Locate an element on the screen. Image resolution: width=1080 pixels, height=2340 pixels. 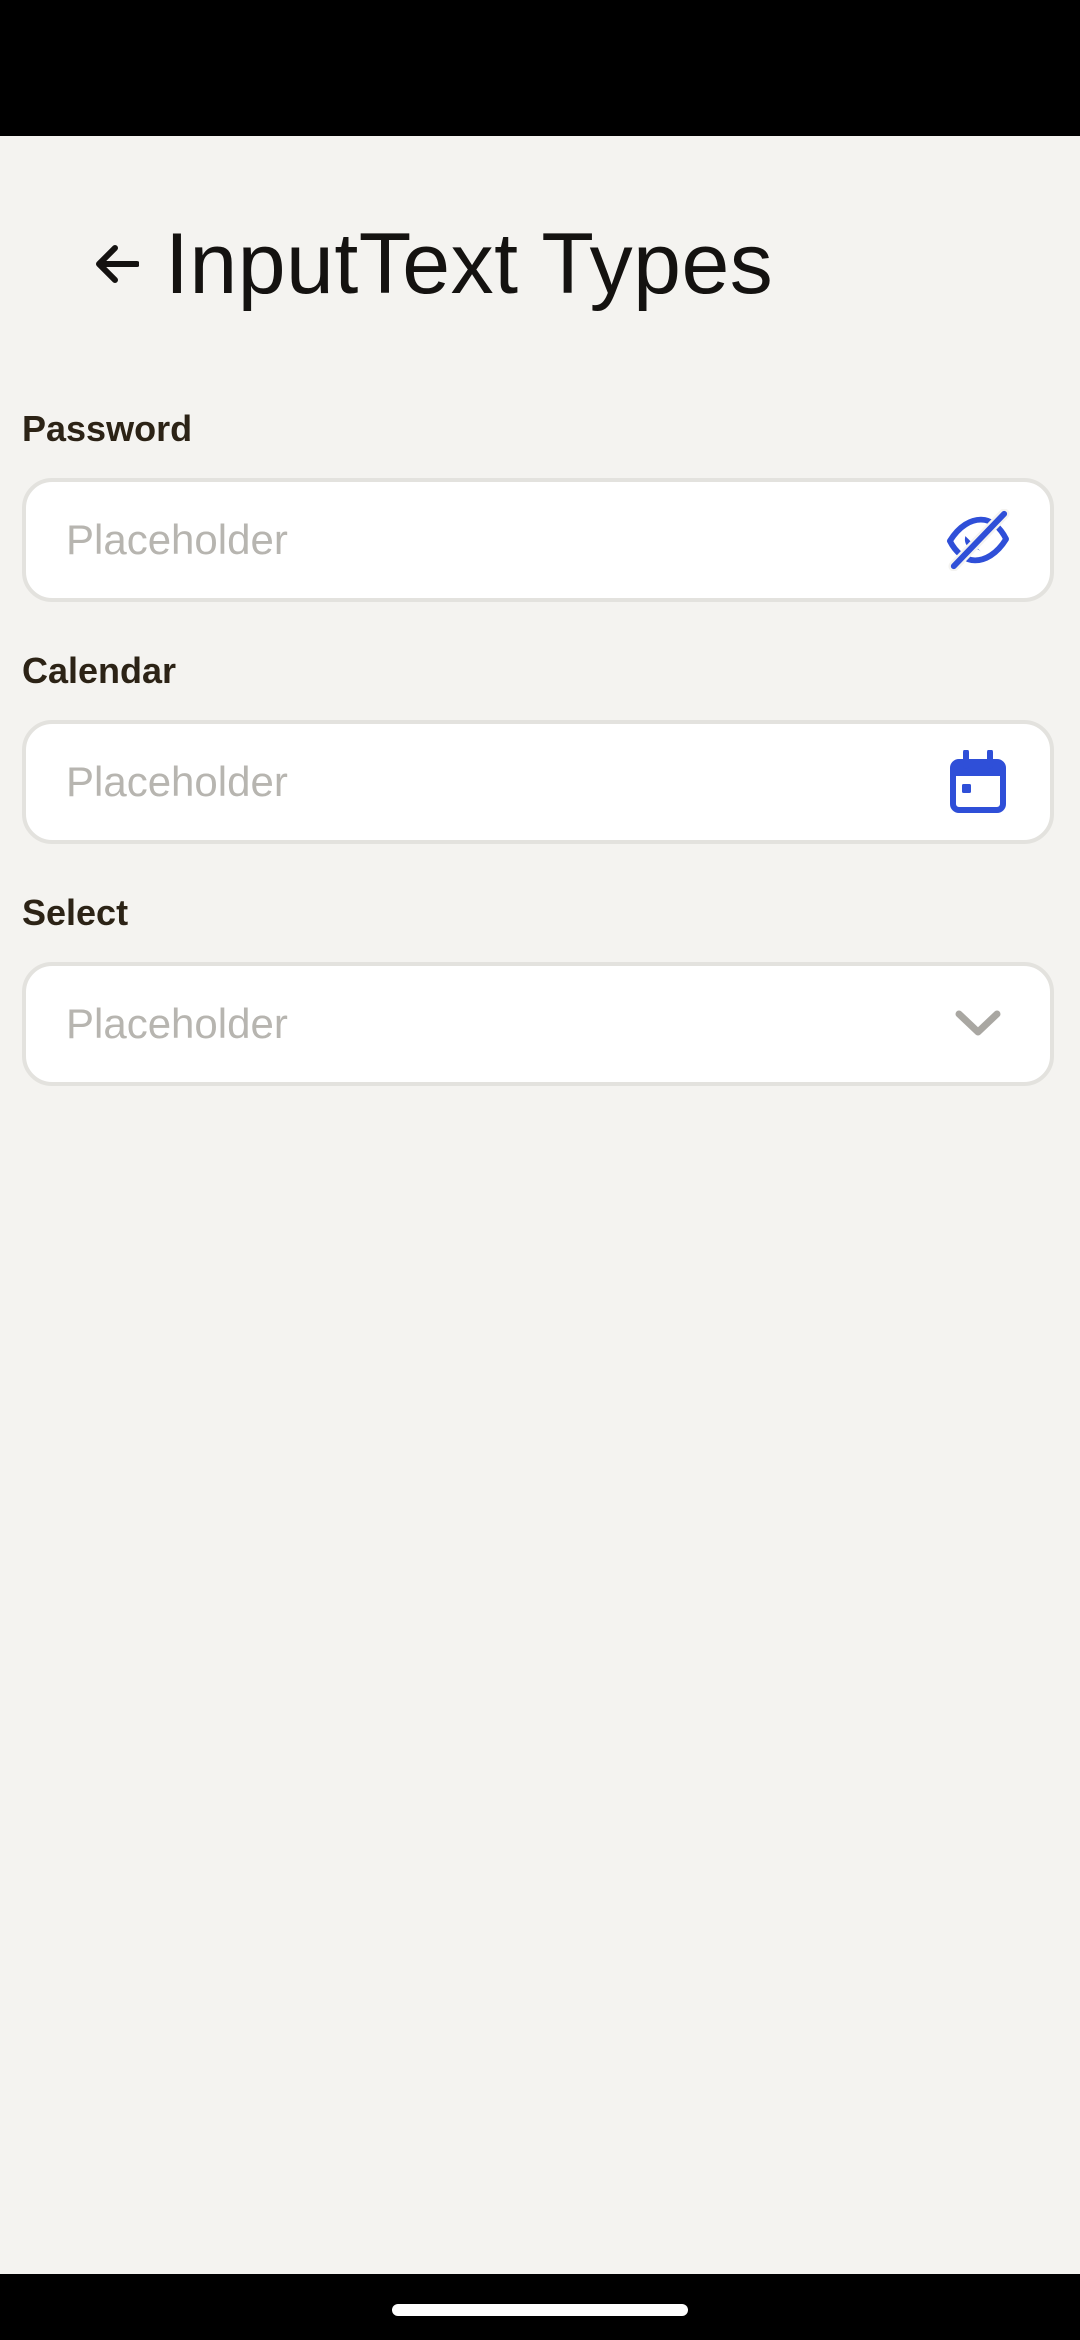
password-visibility-toggle is located at coordinates (978, 540).